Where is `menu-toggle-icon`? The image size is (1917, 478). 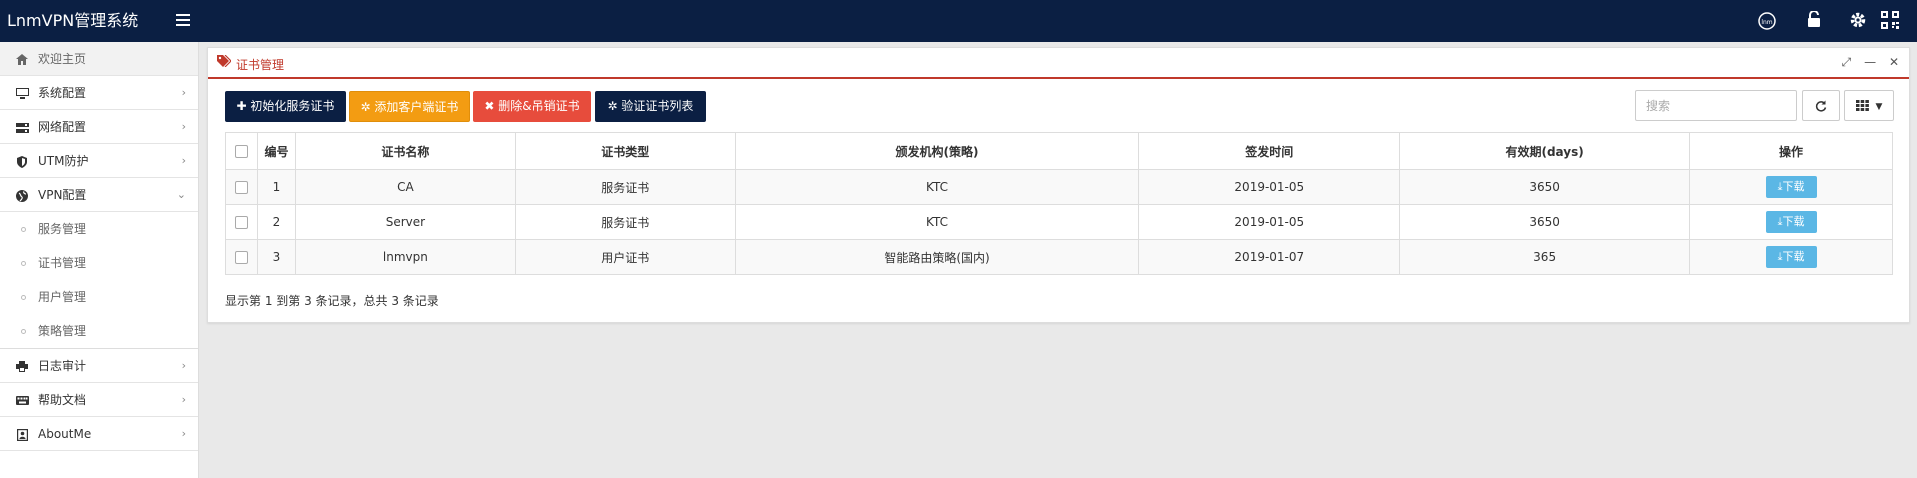
menu-toggle-icon is located at coordinates (183, 20).